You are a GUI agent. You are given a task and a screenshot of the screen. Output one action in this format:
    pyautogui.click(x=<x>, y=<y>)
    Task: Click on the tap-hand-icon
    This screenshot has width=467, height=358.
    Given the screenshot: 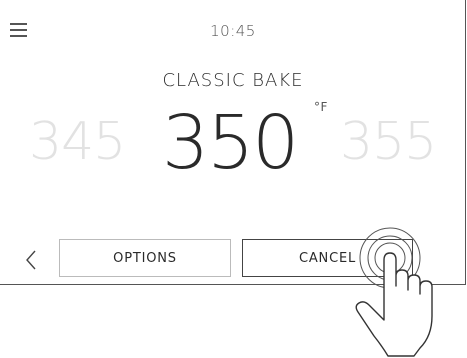 What is the action you would take?
    pyautogui.click(x=394, y=292)
    